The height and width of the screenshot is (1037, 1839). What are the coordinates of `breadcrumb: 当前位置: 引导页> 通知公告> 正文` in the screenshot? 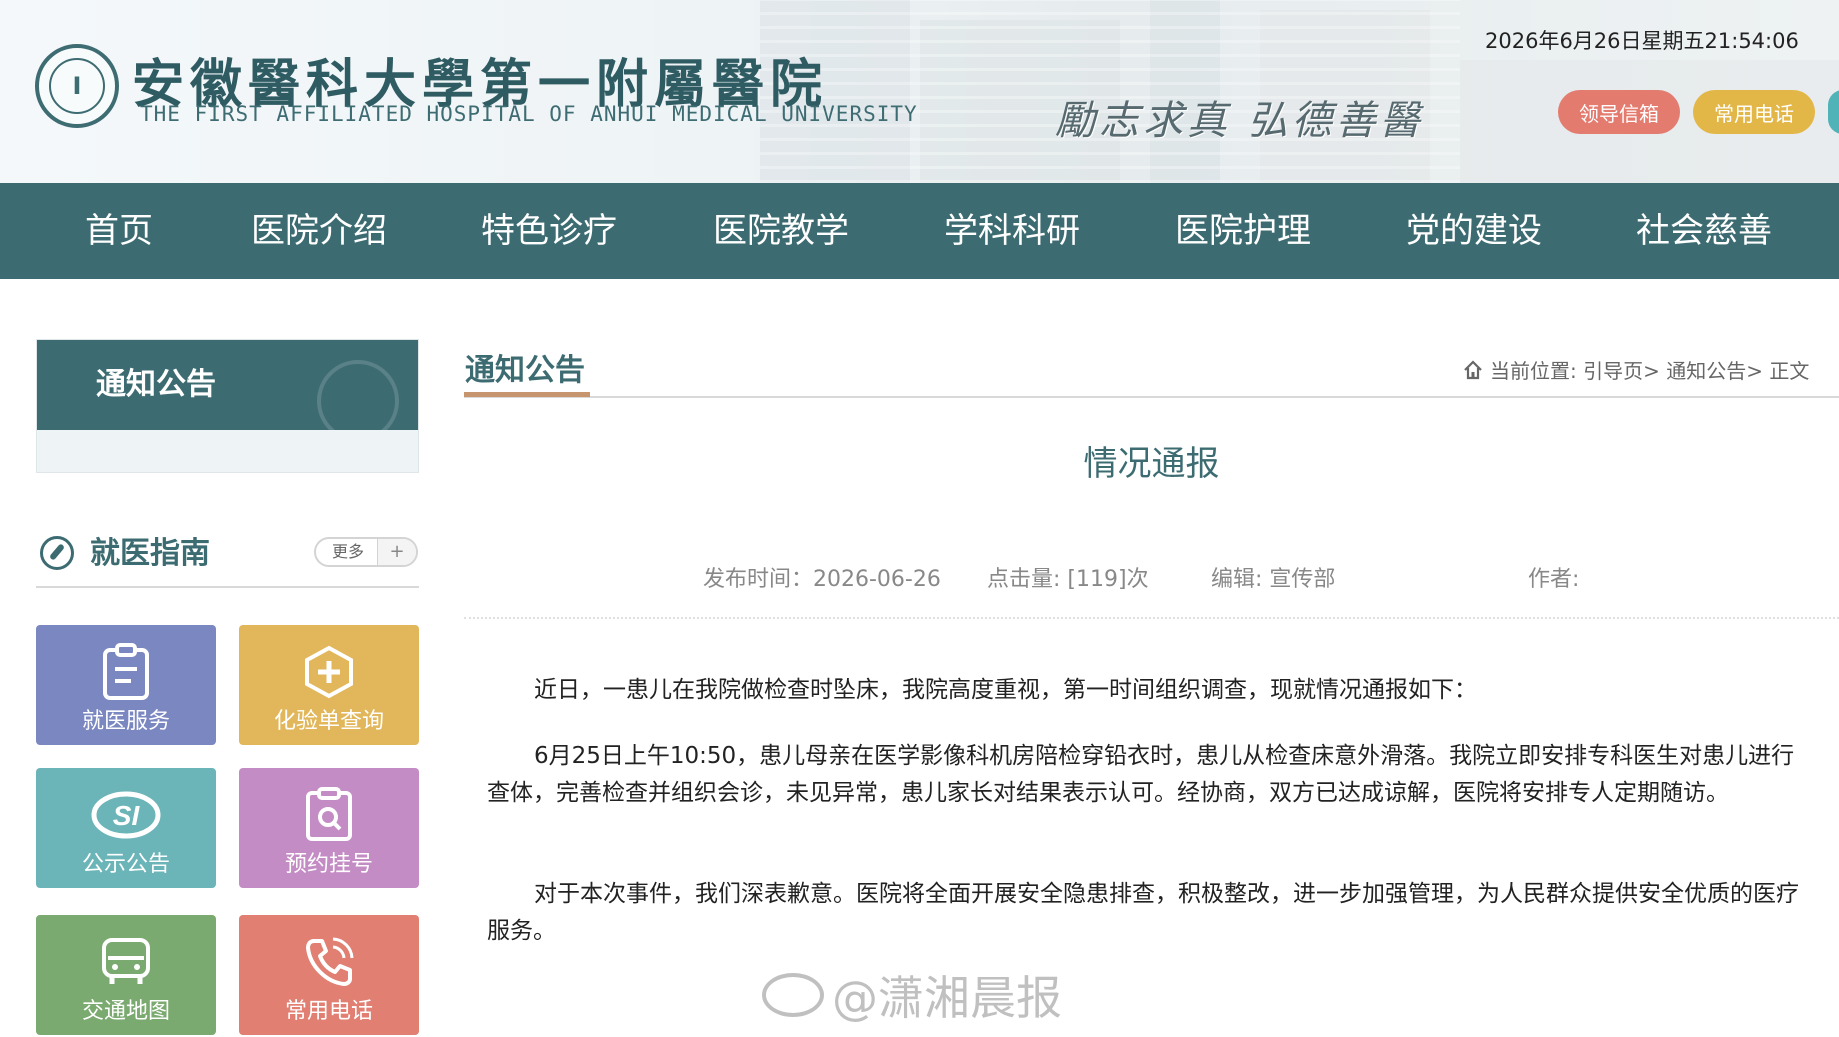 It's located at (1635, 369).